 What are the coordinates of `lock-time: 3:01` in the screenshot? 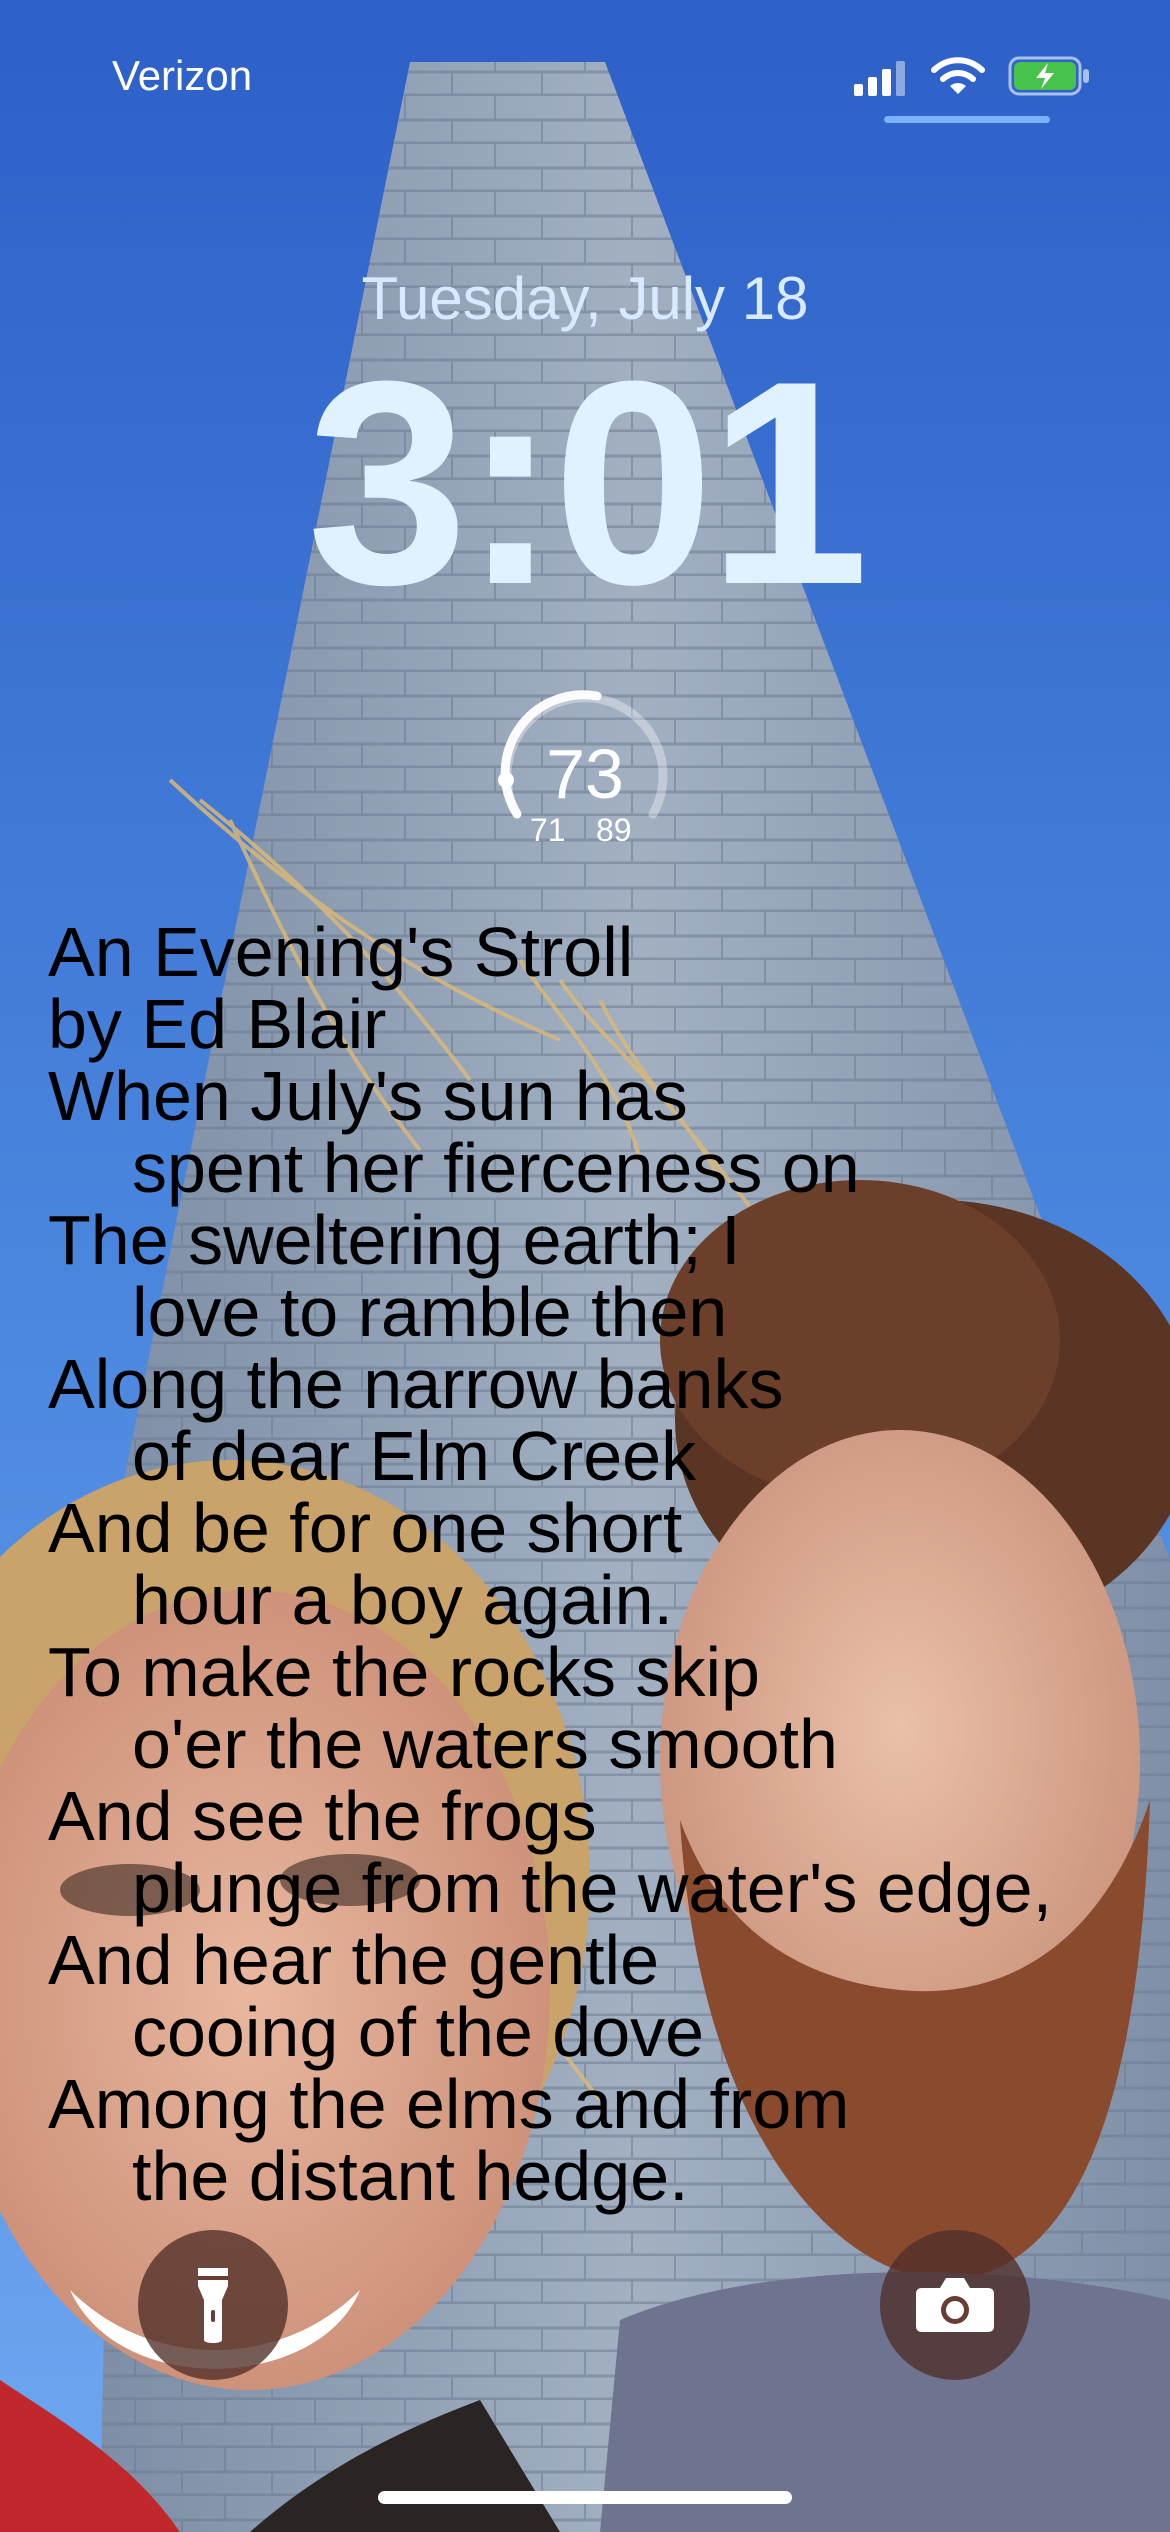 It's located at (587, 483).